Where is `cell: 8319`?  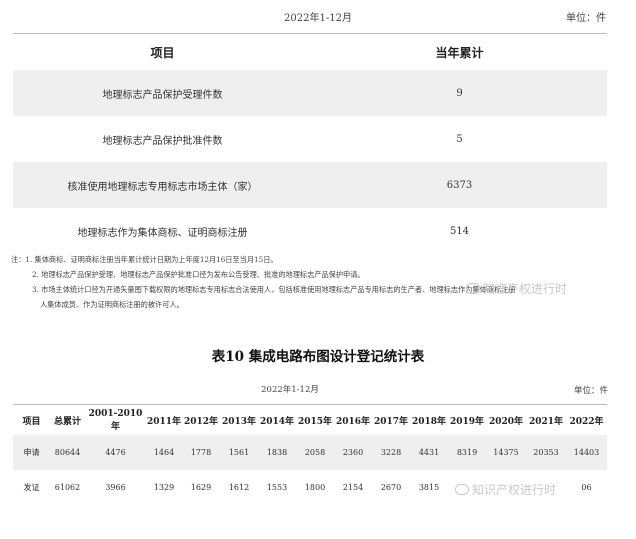 cell: 8319 is located at coordinates (467, 452).